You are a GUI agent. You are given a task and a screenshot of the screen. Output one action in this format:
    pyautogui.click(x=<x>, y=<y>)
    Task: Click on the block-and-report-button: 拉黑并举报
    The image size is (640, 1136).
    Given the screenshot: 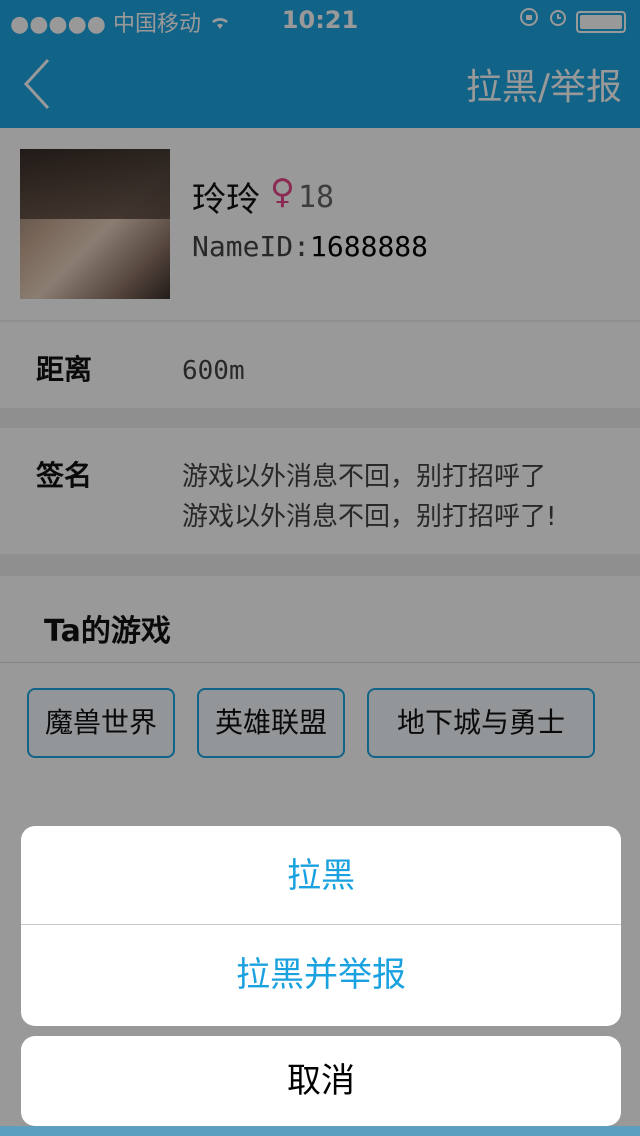 What is the action you would take?
    pyautogui.click(x=321, y=975)
    